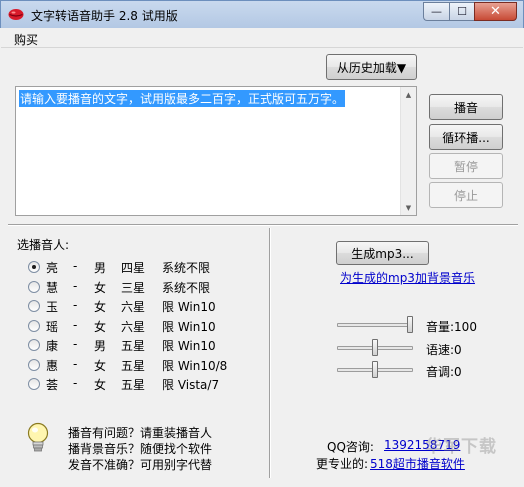 The height and width of the screenshot is (487, 524). What do you see at coordinates (444, 350) in the screenshot?
I see `speed-label: 语速:0` at bounding box center [444, 350].